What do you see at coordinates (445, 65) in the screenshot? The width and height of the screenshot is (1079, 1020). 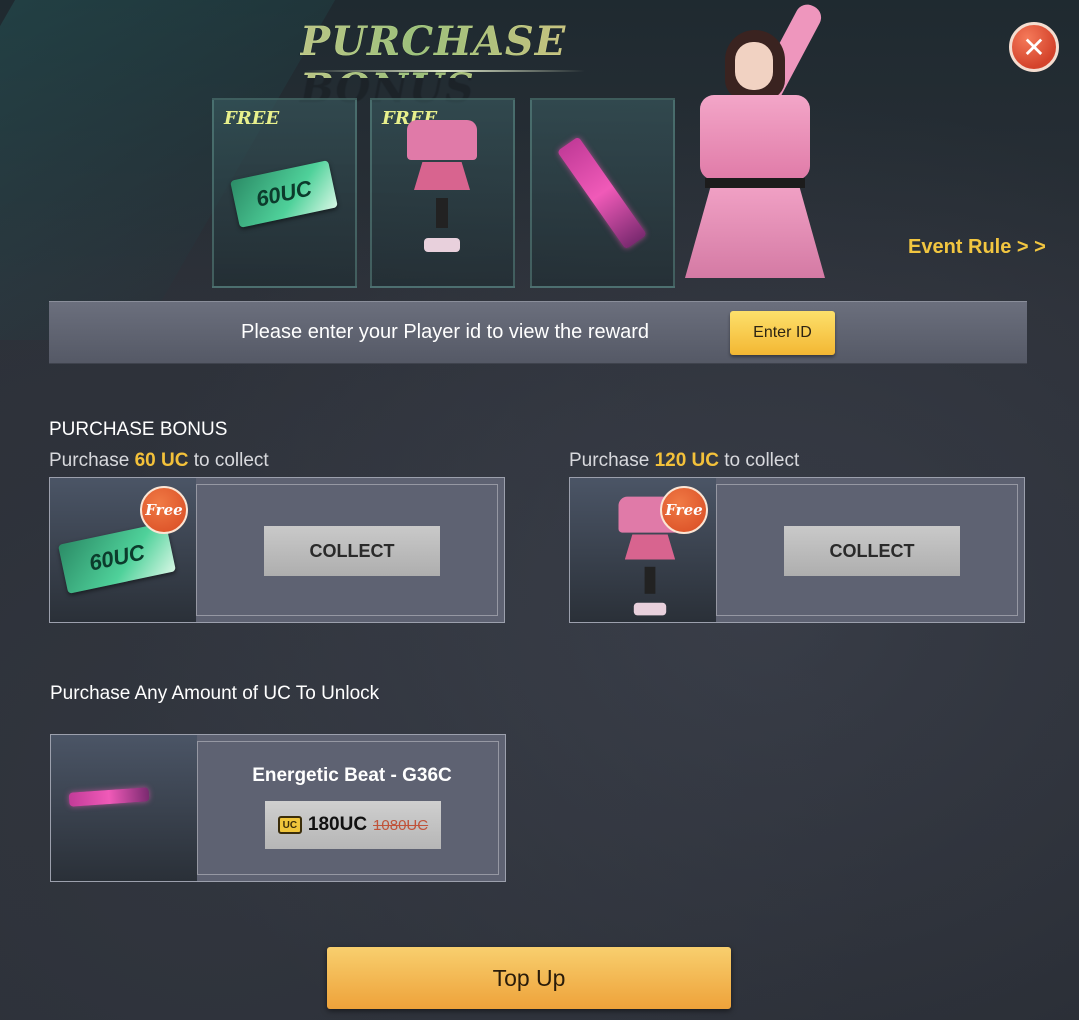 I see `event-title: PURCHASE BONUS` at bounding box center [445, 65].